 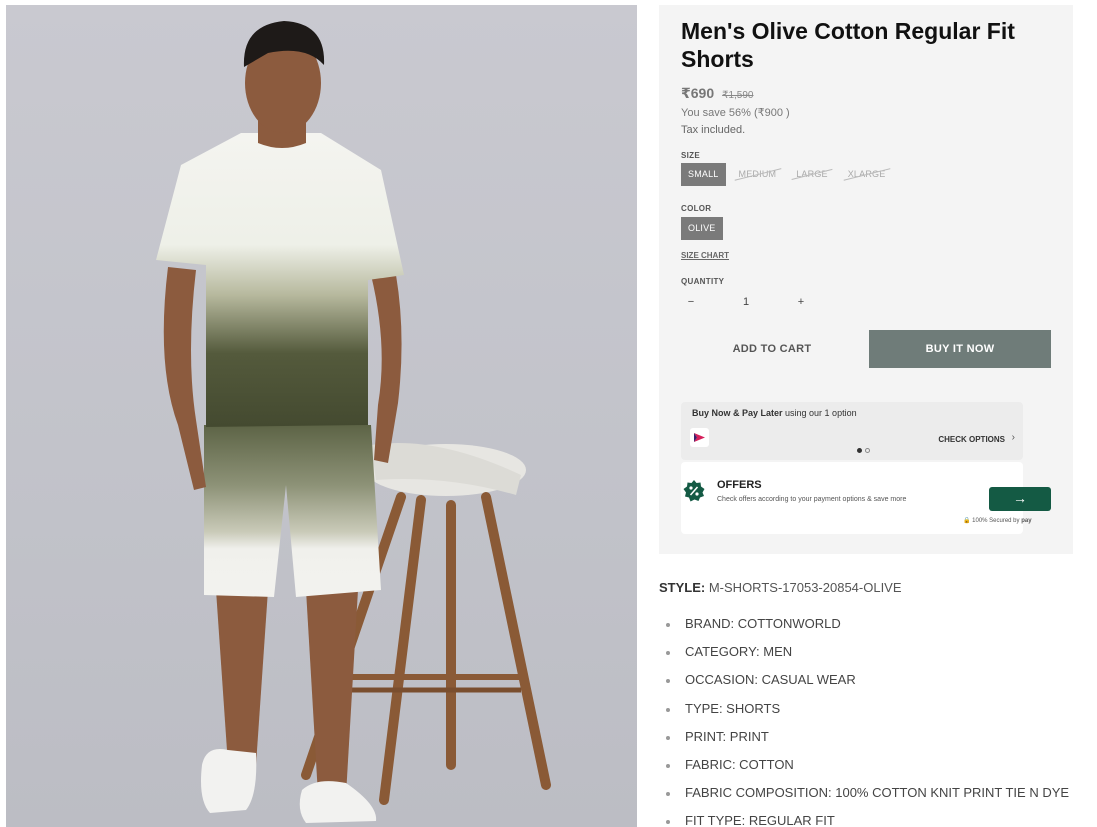 What do you see at coordinates (967, 521) in the screenshot?
I see `lock-icon: 🔒` at bounding box center [967, 521].